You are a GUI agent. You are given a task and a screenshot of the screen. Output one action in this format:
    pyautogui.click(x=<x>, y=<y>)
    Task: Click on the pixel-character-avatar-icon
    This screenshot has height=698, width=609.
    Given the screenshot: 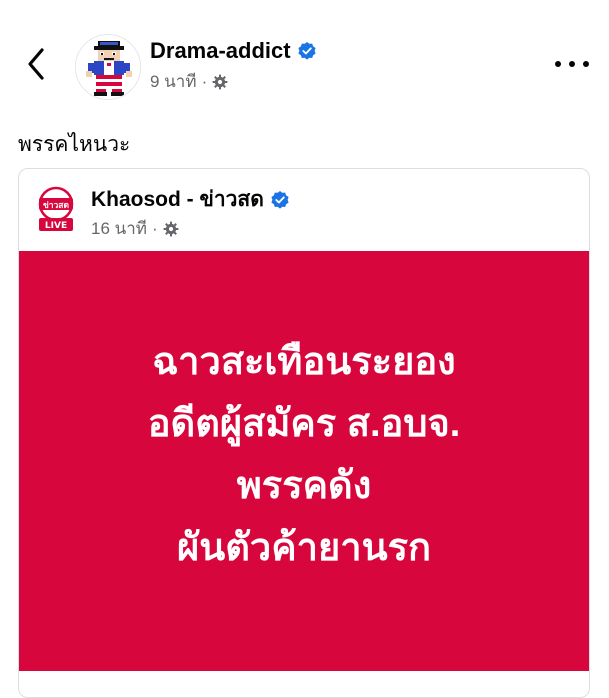 What is the action you would take?
    pyautogui.click(x=108, y=67)
    